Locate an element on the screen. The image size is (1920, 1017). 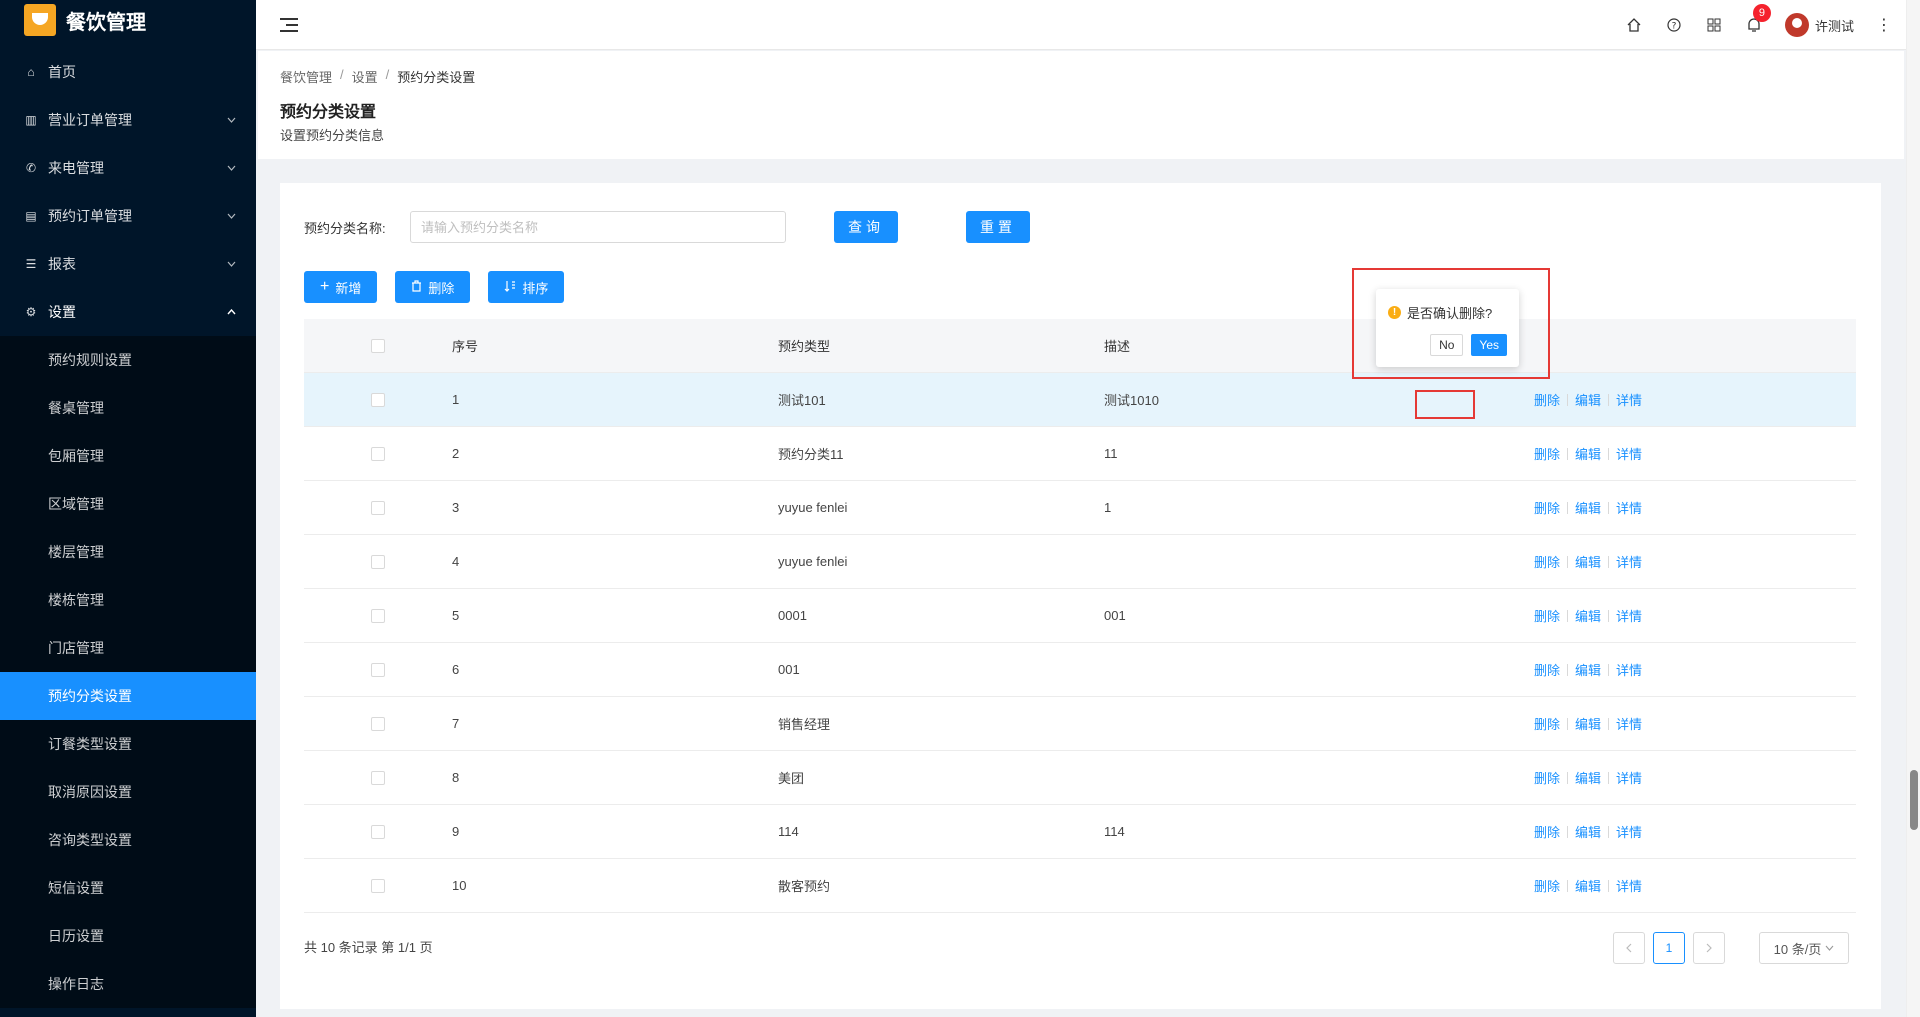
popconfirm-yes-button: Yes is located at coordinates (1489, 345).